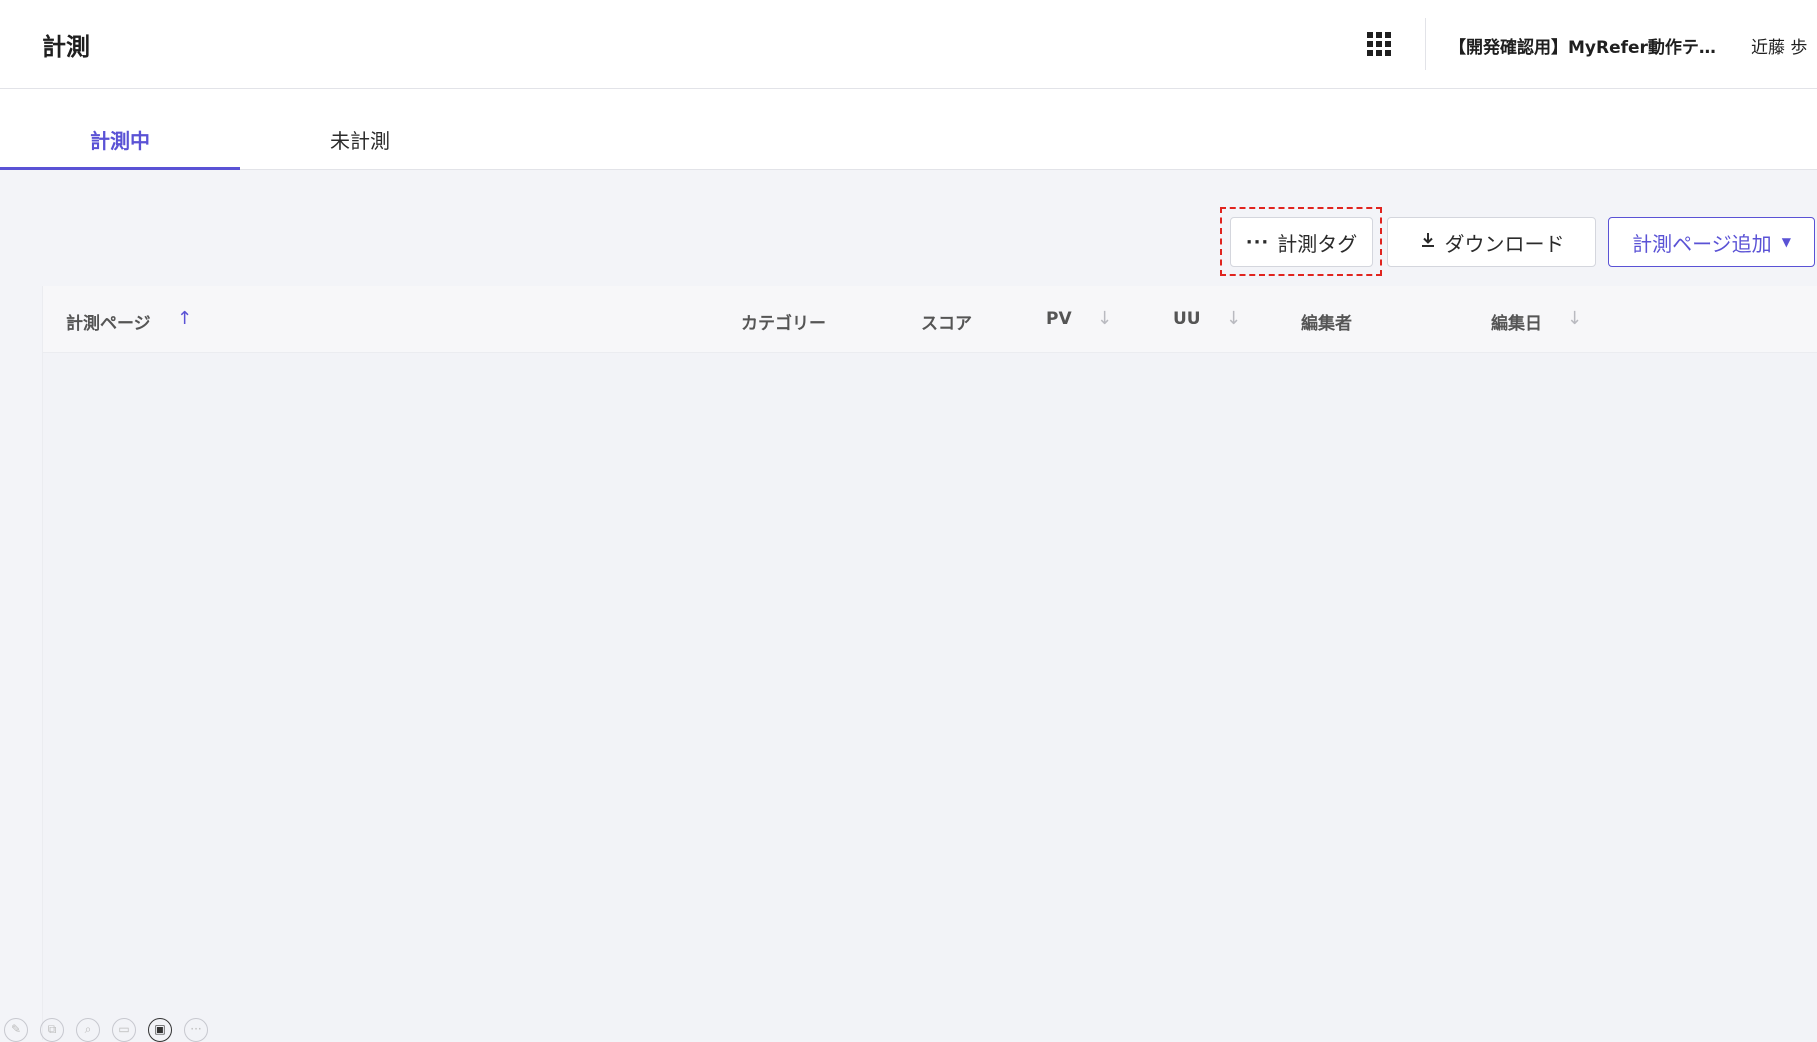 The image size is (1817, 1042). I want to click on download-button: ダウンロード, so click(1491, 242).